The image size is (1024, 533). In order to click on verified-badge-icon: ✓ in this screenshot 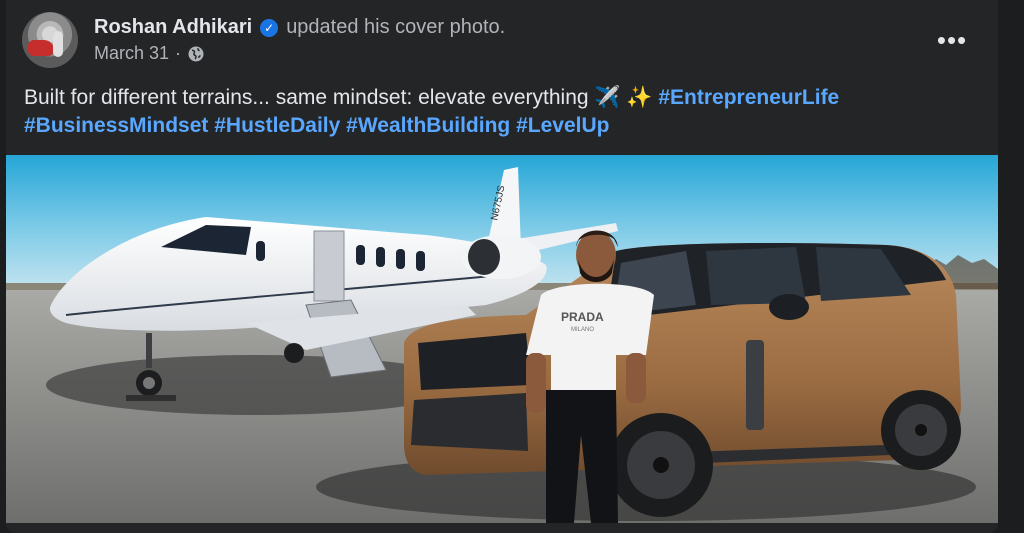, I will do `click(269, 27)`.